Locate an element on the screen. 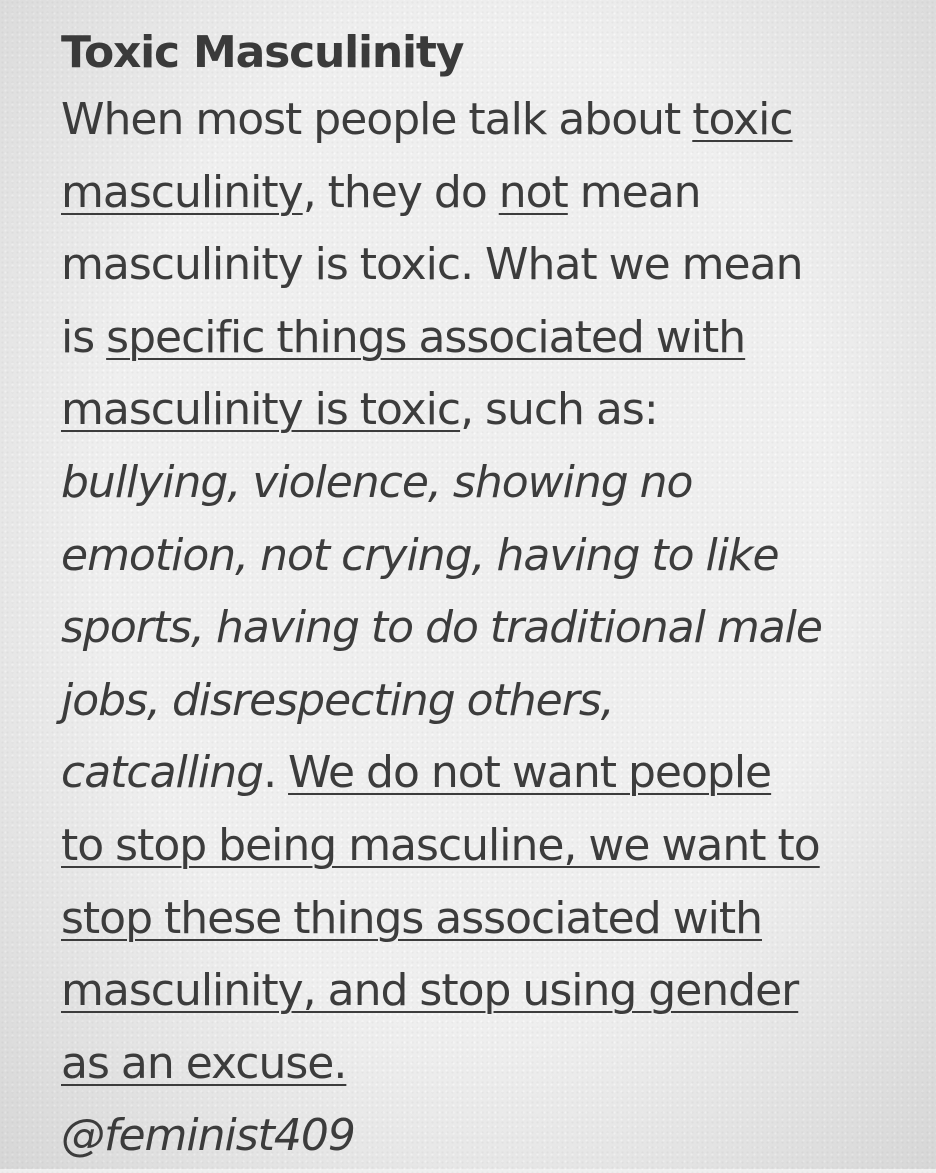 This screenshot has width=936, height=1173. italic-examples: catcalling is located at coordinates (162, 773).